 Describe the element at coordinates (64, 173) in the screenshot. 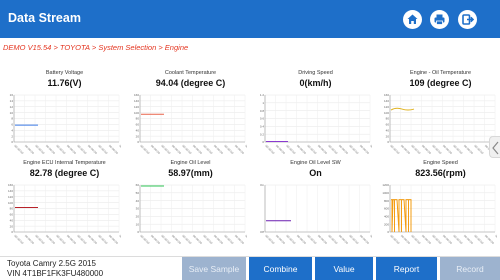

I see `parameter-value: 82.78 (degree C)` at that location.